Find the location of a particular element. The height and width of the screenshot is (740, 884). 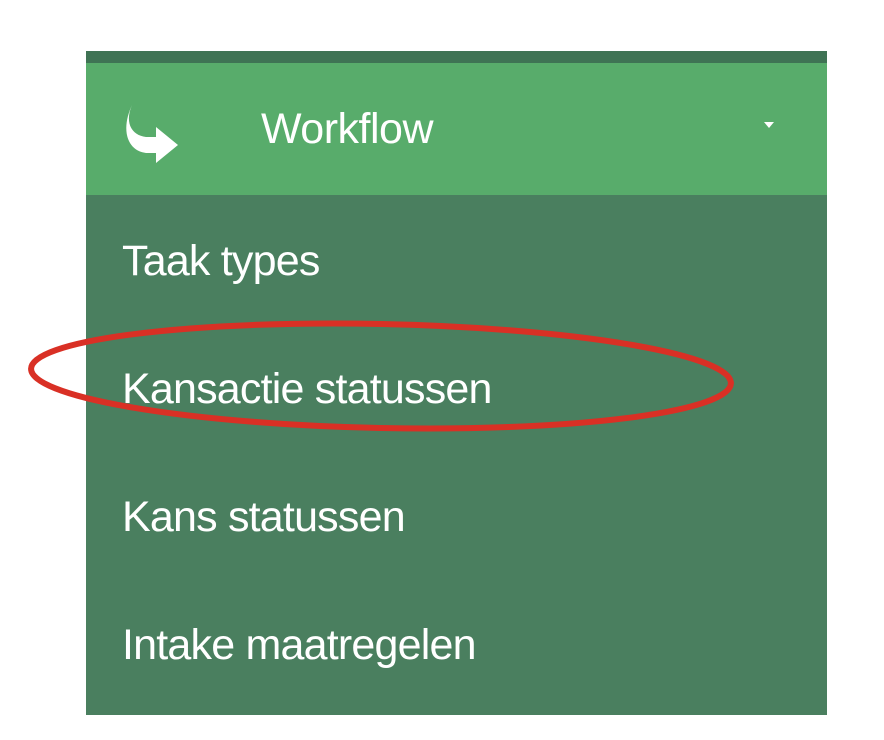

submenu-item-taak-types: Taak types is located at coordinates (456, 259).